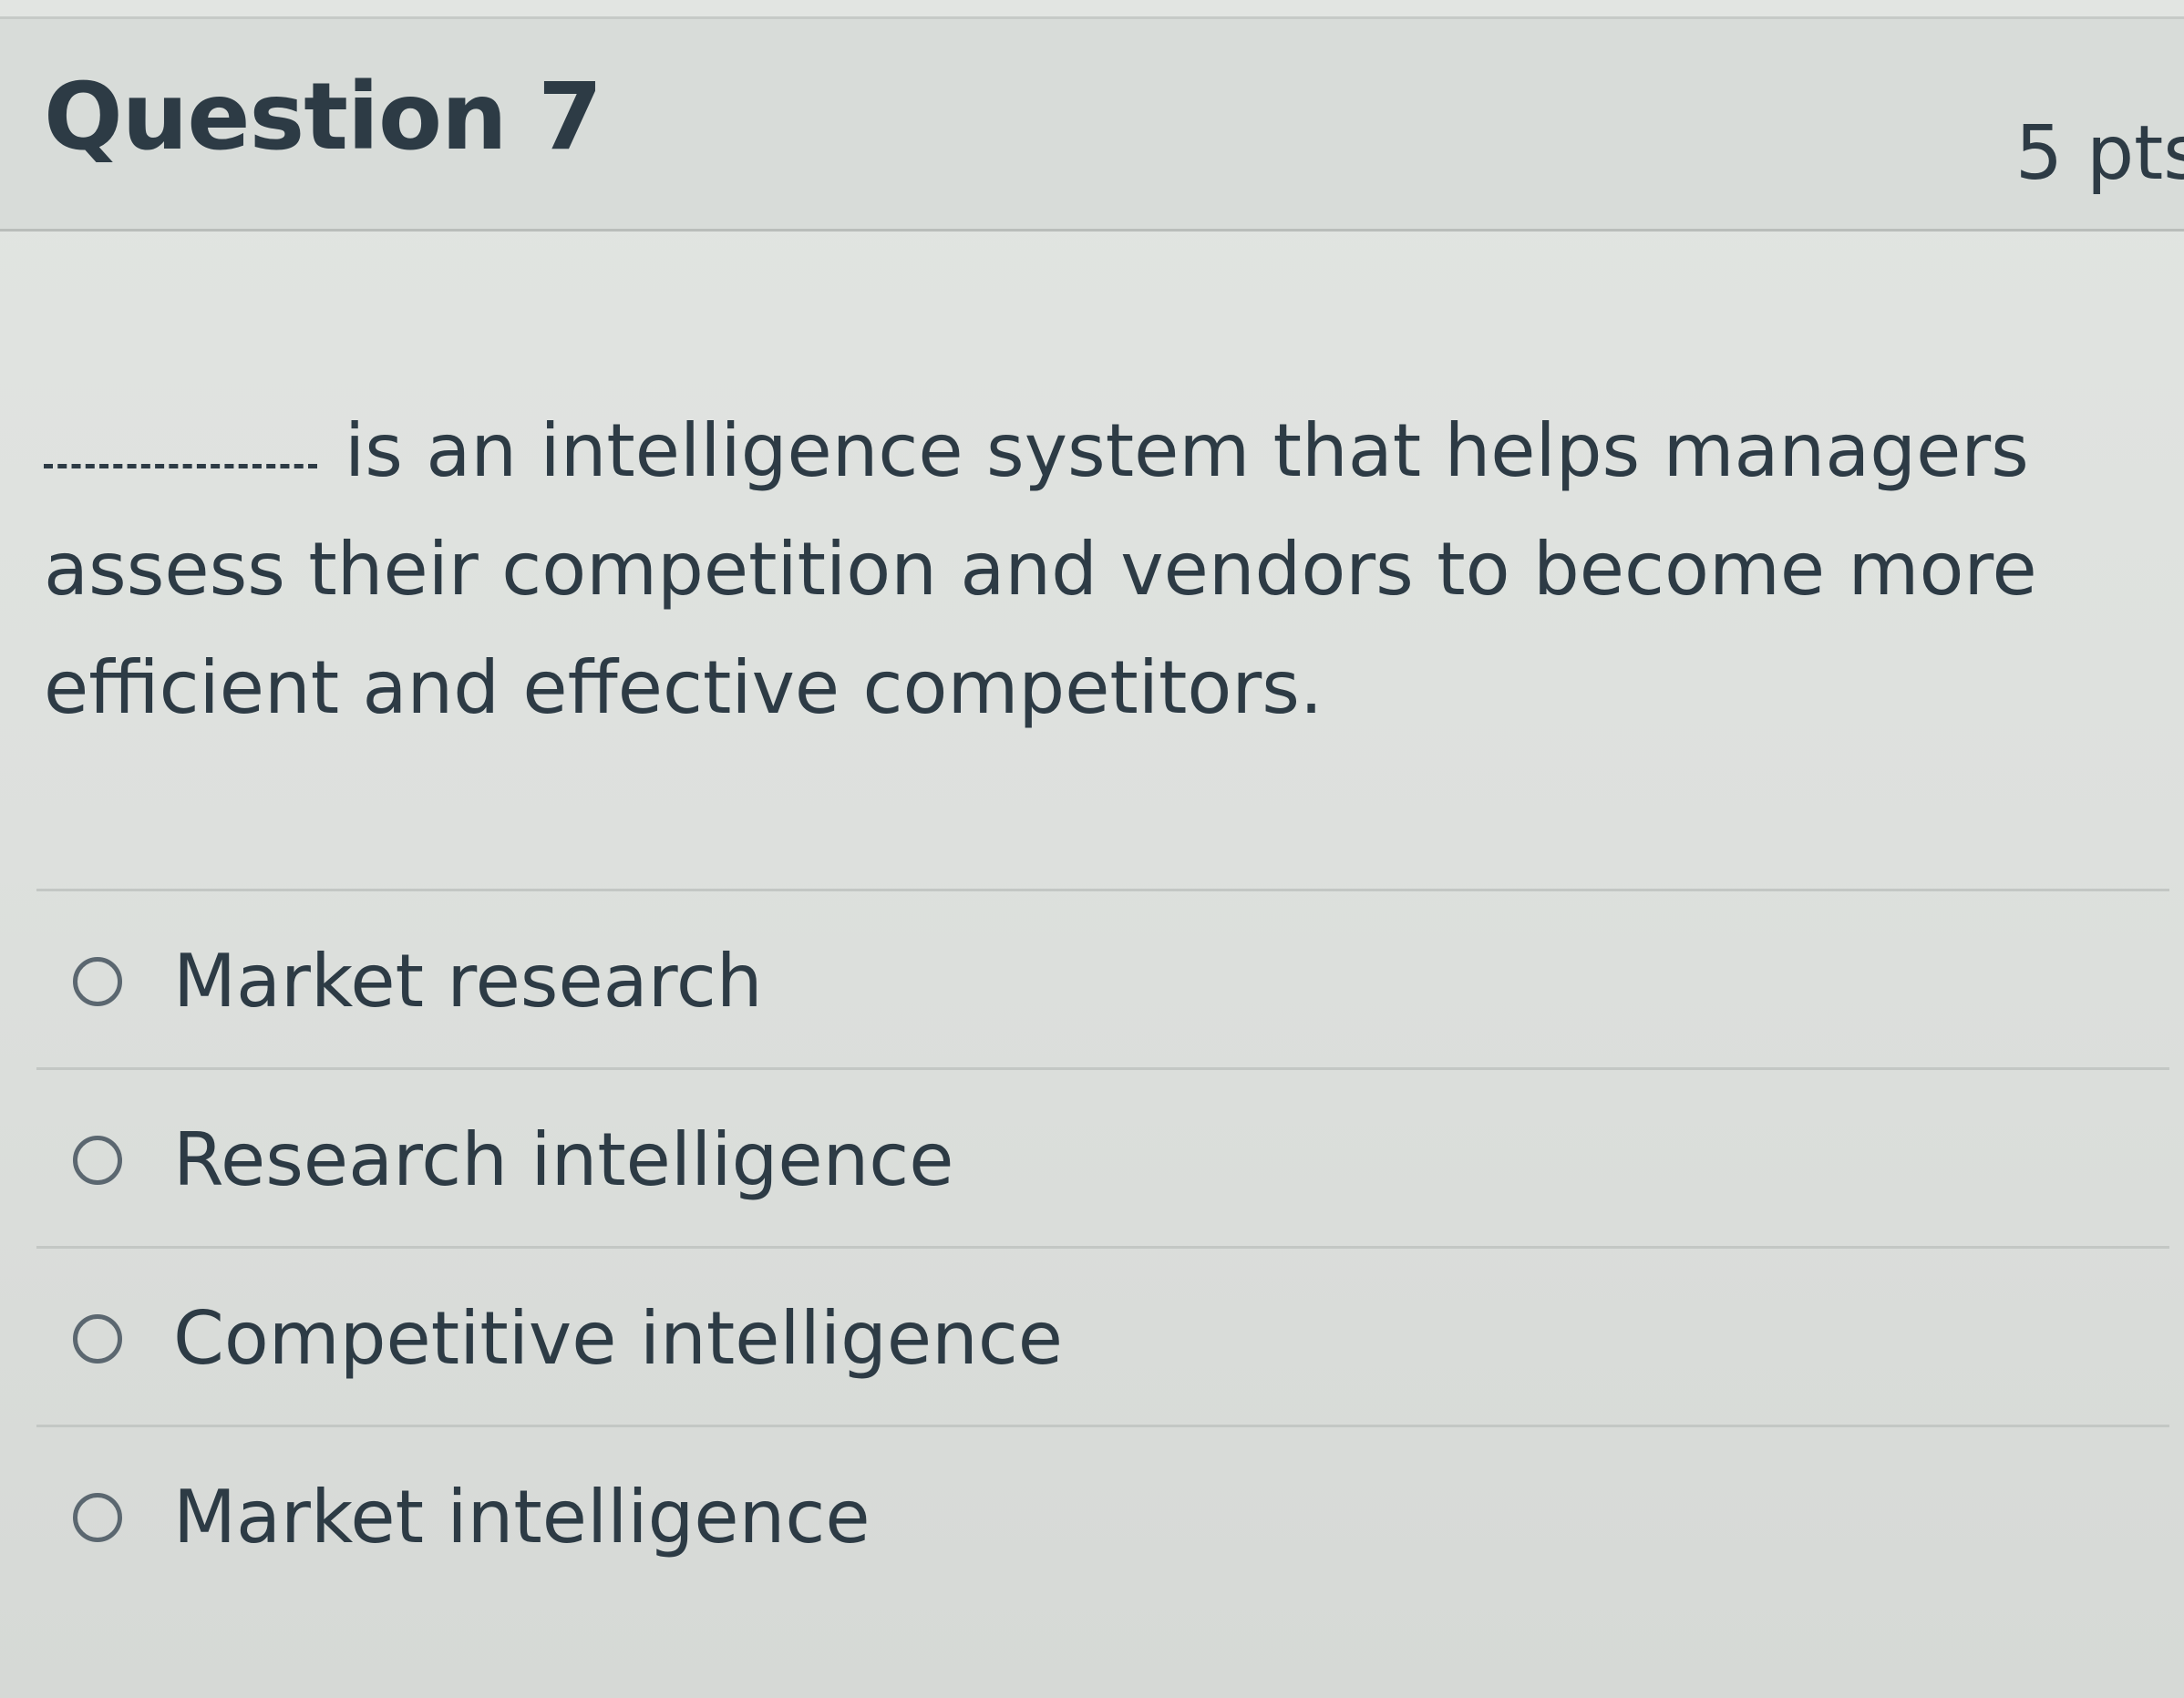  What do you see at coordinates (1103, 1514) in the screenshot?
I see `answer-option: Market intelligence` at bounding box center [1103, 1514].